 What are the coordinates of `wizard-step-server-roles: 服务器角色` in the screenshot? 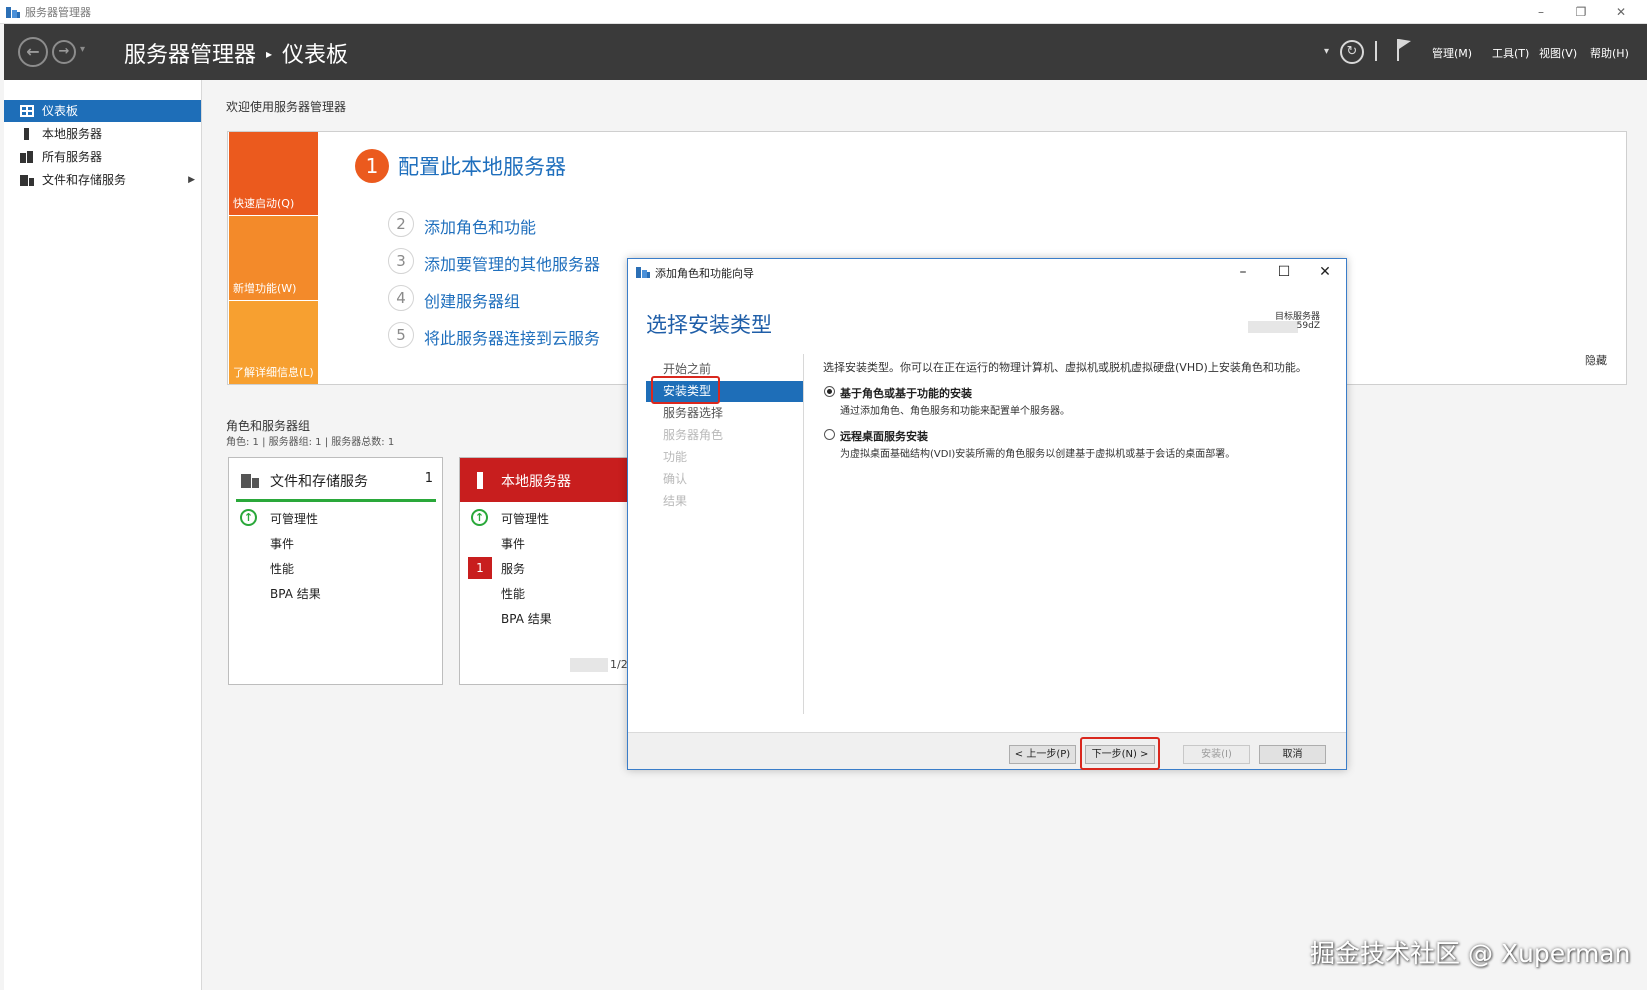 It's located at (693, 435).